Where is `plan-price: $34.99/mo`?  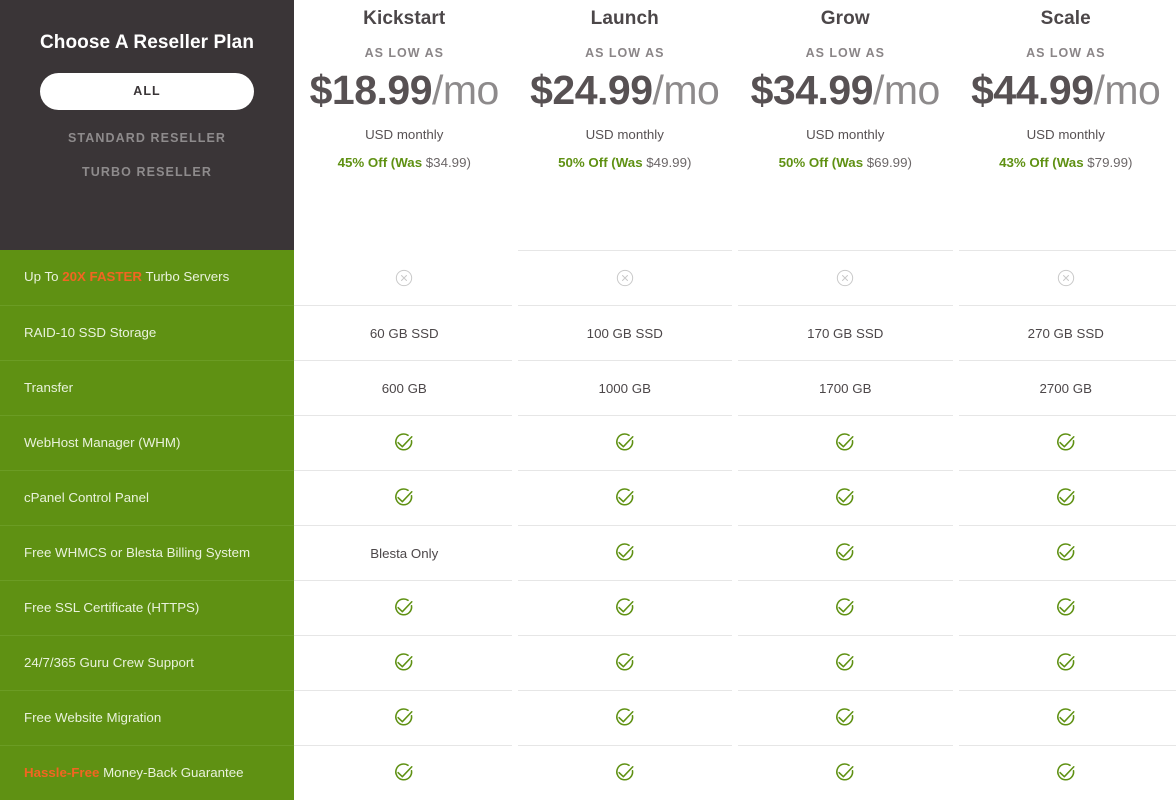 plan-price: $34.99/mo is located at coordinates (845, 90).